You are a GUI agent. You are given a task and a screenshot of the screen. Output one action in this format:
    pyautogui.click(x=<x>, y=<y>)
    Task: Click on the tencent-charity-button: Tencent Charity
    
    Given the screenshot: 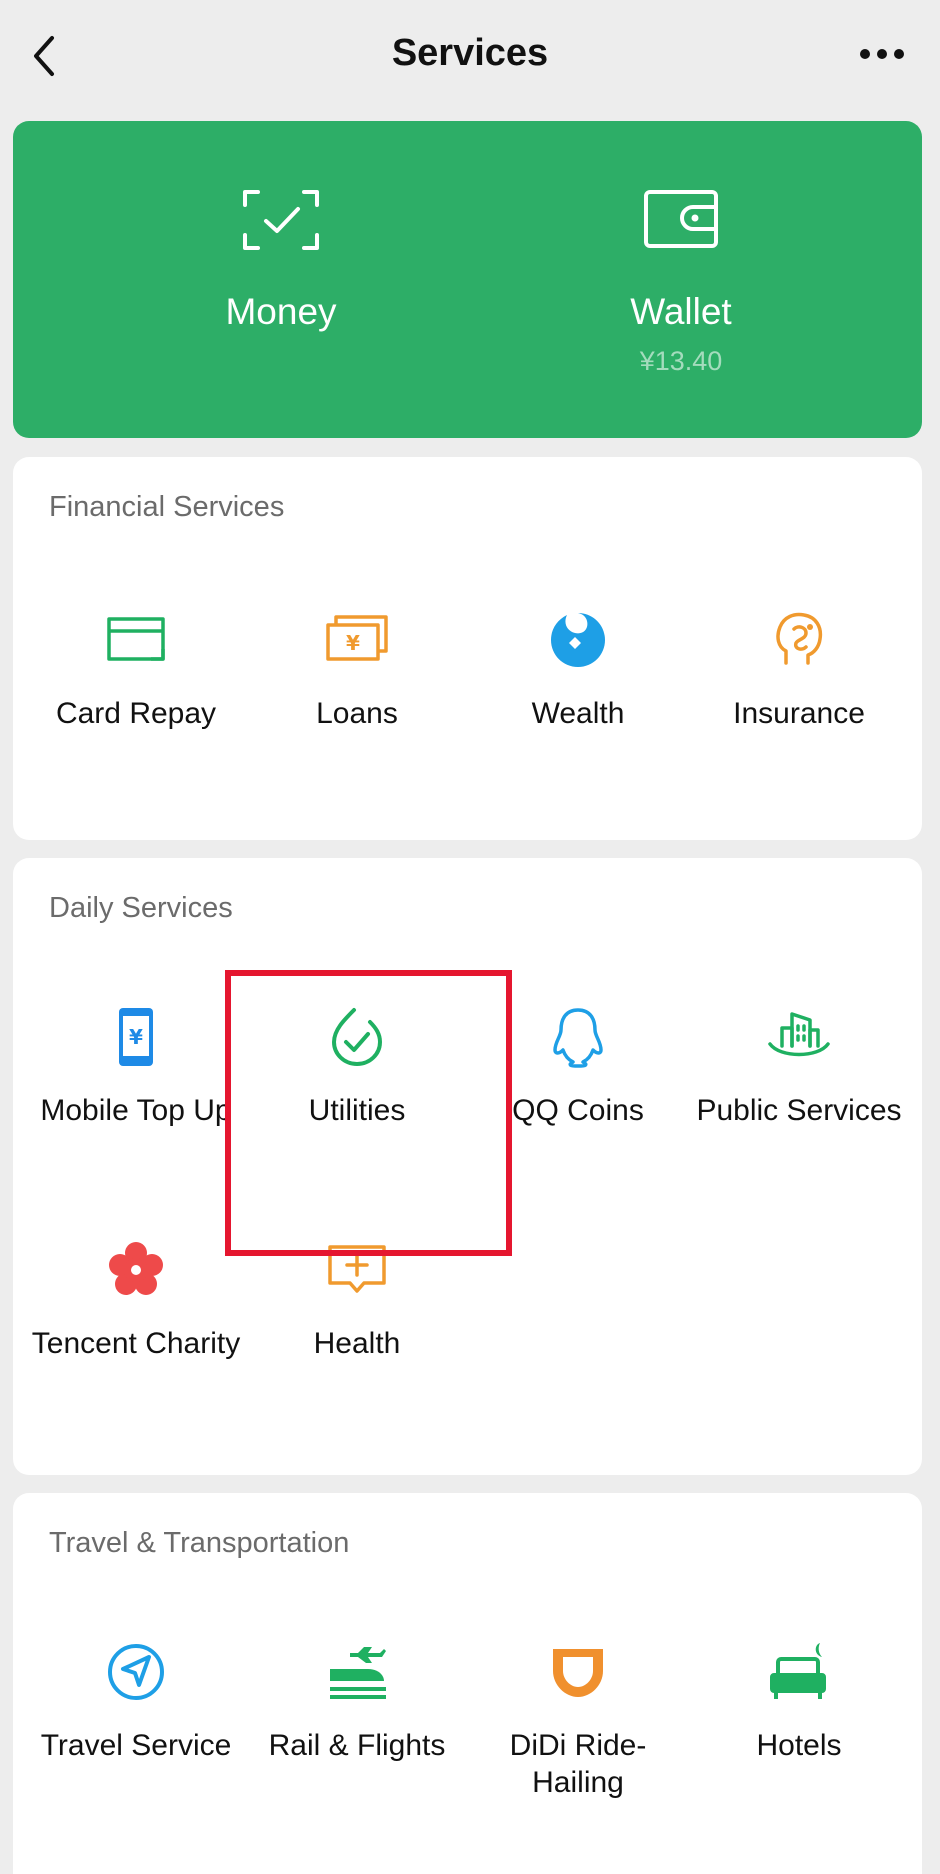 What is the action you would take?
    pyautogui.click(x=136, y=1299)
    